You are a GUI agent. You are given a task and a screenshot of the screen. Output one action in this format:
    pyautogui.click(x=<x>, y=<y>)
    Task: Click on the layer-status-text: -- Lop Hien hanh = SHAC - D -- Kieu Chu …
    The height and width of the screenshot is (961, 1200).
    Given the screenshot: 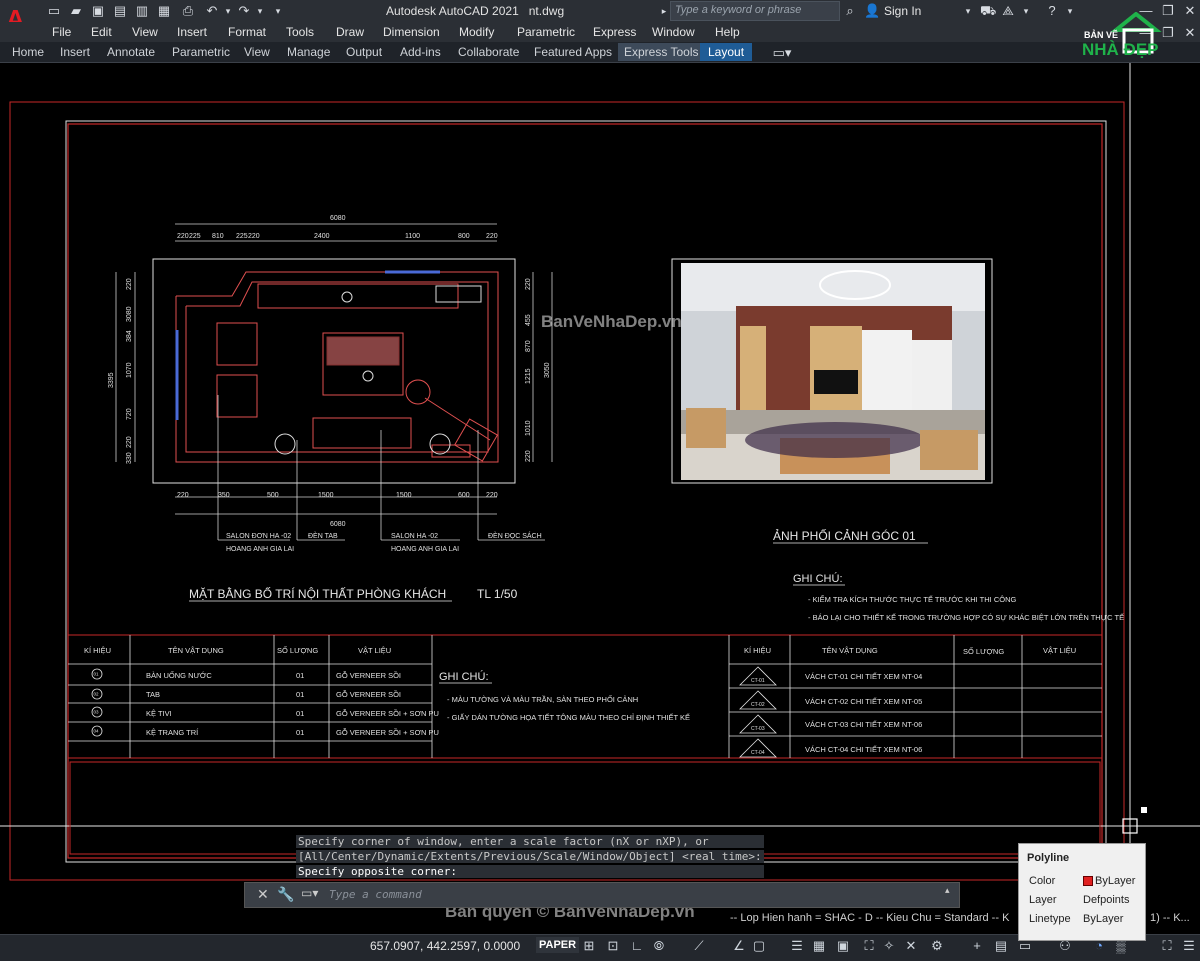 What is the action you would take?
    pyautogui.click(x=870, y=918)
    